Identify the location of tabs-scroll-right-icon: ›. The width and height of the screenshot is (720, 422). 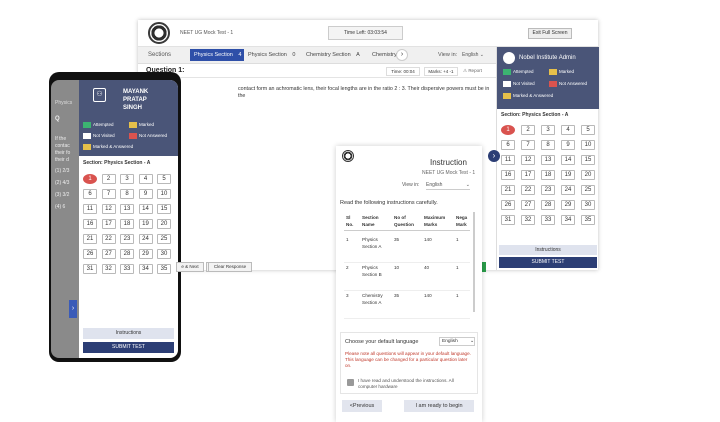
(402, 55).